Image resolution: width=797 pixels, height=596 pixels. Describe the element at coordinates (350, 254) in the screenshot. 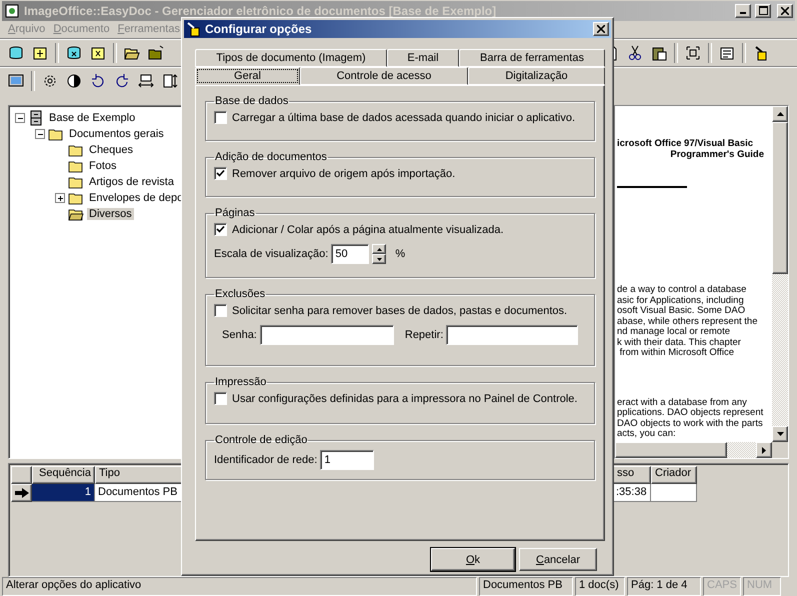

I see `input-field: 50` at that location.